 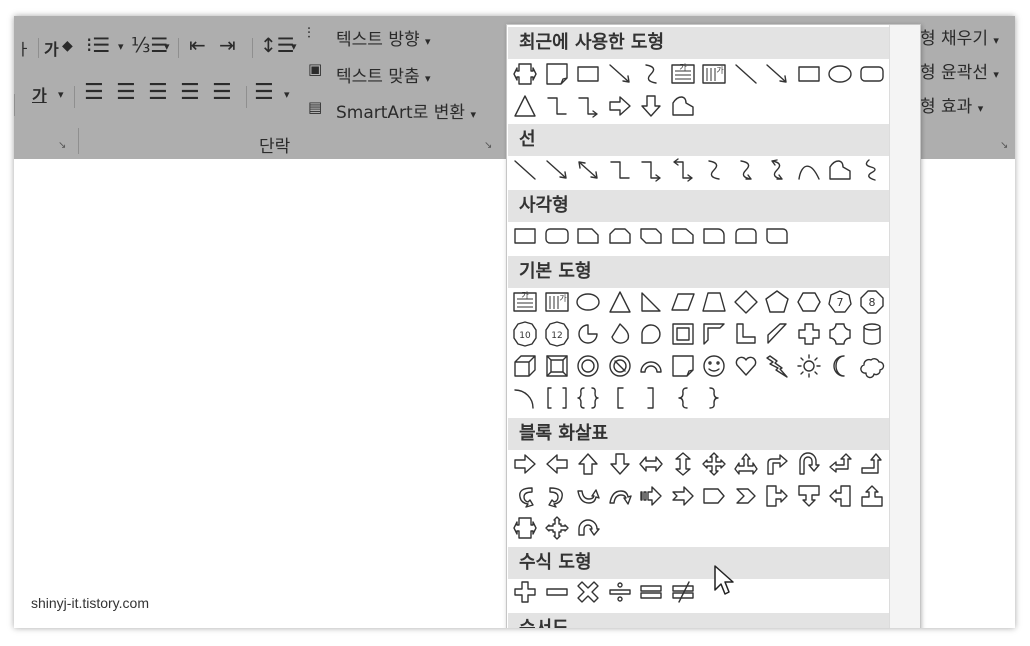 What do you see at coordinates (190, 92) in the screenshot?
I see `justify-button: ☰` at bounding box center [190, 92].